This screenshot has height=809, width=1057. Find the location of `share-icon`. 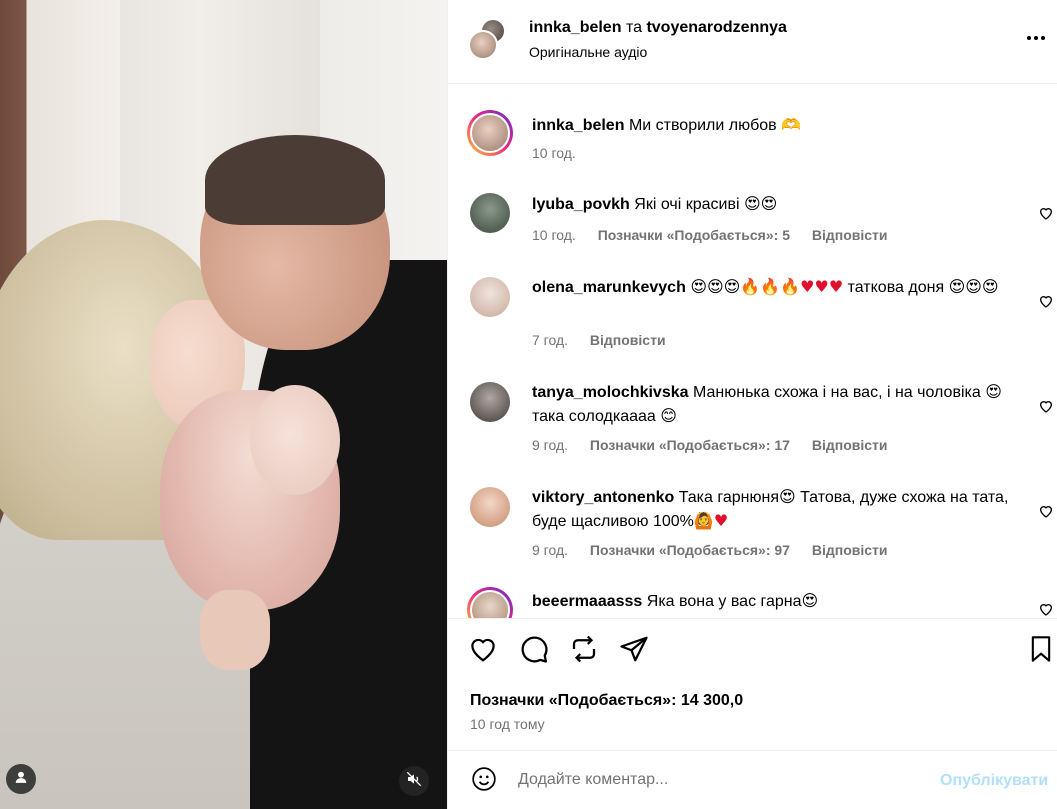

share-icon is located at coordinates (634, 651).